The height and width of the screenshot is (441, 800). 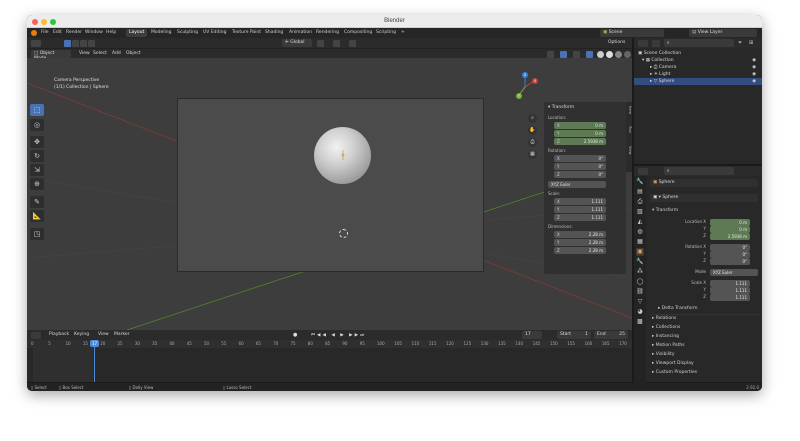 What do you see at coordinates (100, 53) in the screenshot?
I see `viewport-menu-select: Select` at bounding box center [100, 53].